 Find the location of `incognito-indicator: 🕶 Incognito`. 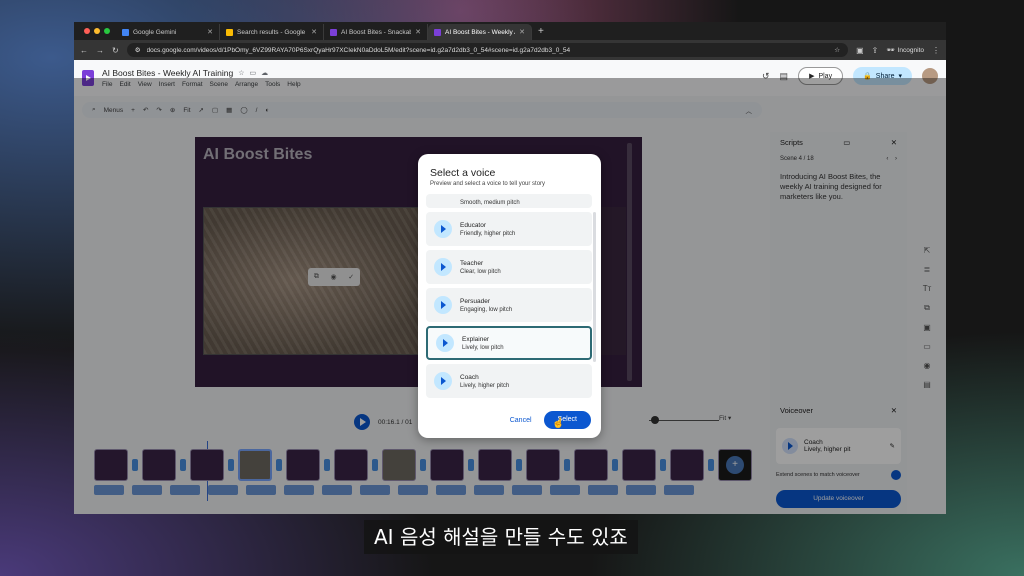

incognito-indicator: 🕶 Incognito is located at coordinates (905, 50).